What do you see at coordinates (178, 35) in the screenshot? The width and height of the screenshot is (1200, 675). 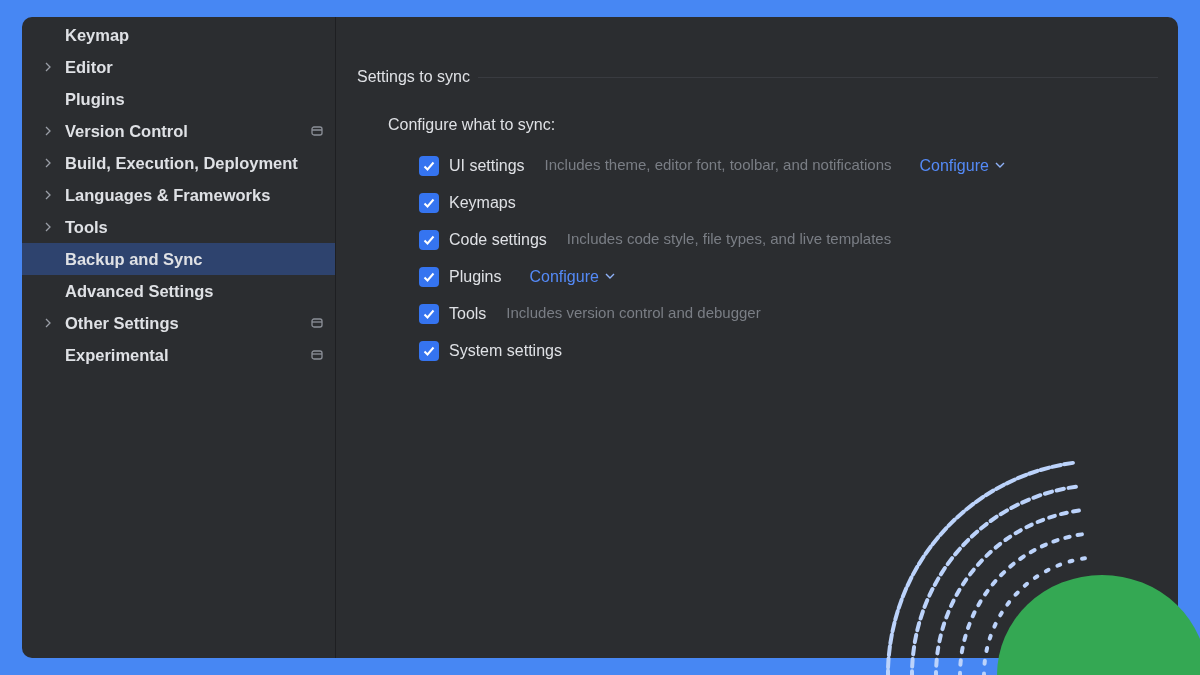 I see `sidebar-item: Keymap` at bounding box center [178, 35].